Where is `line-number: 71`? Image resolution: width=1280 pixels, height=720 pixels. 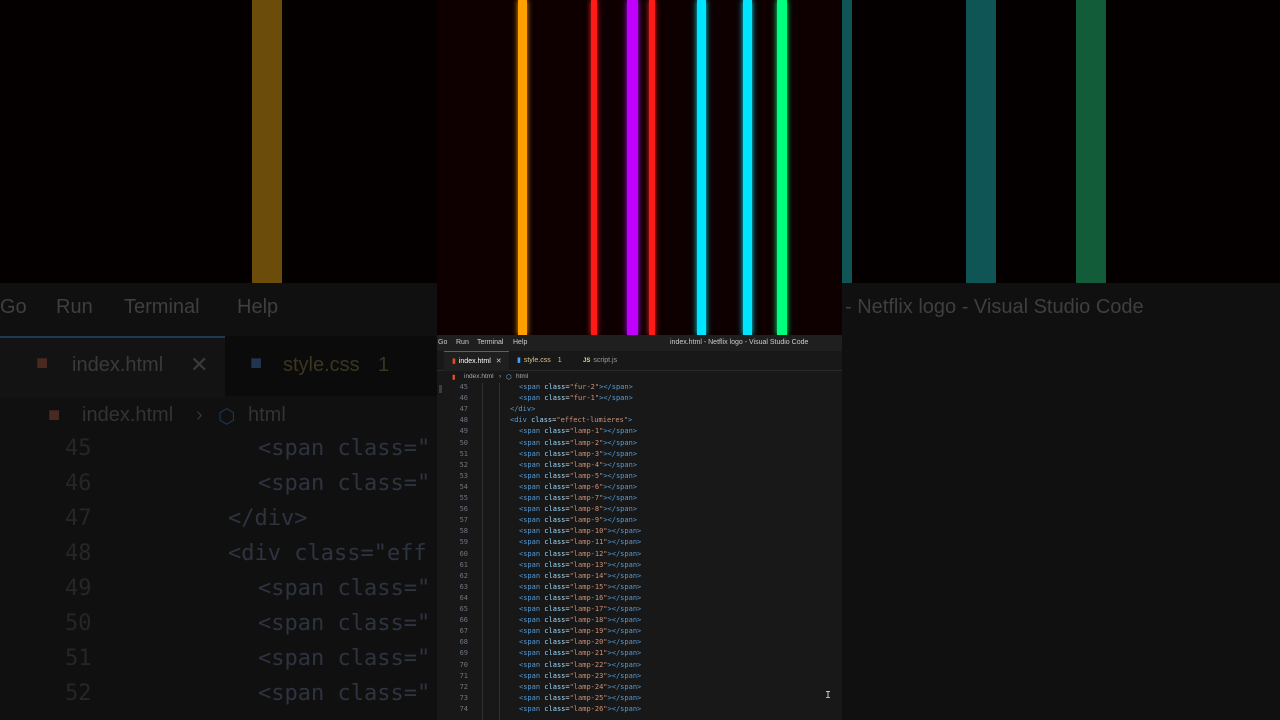
line-number: 71 is located at coordinates (463, 675).